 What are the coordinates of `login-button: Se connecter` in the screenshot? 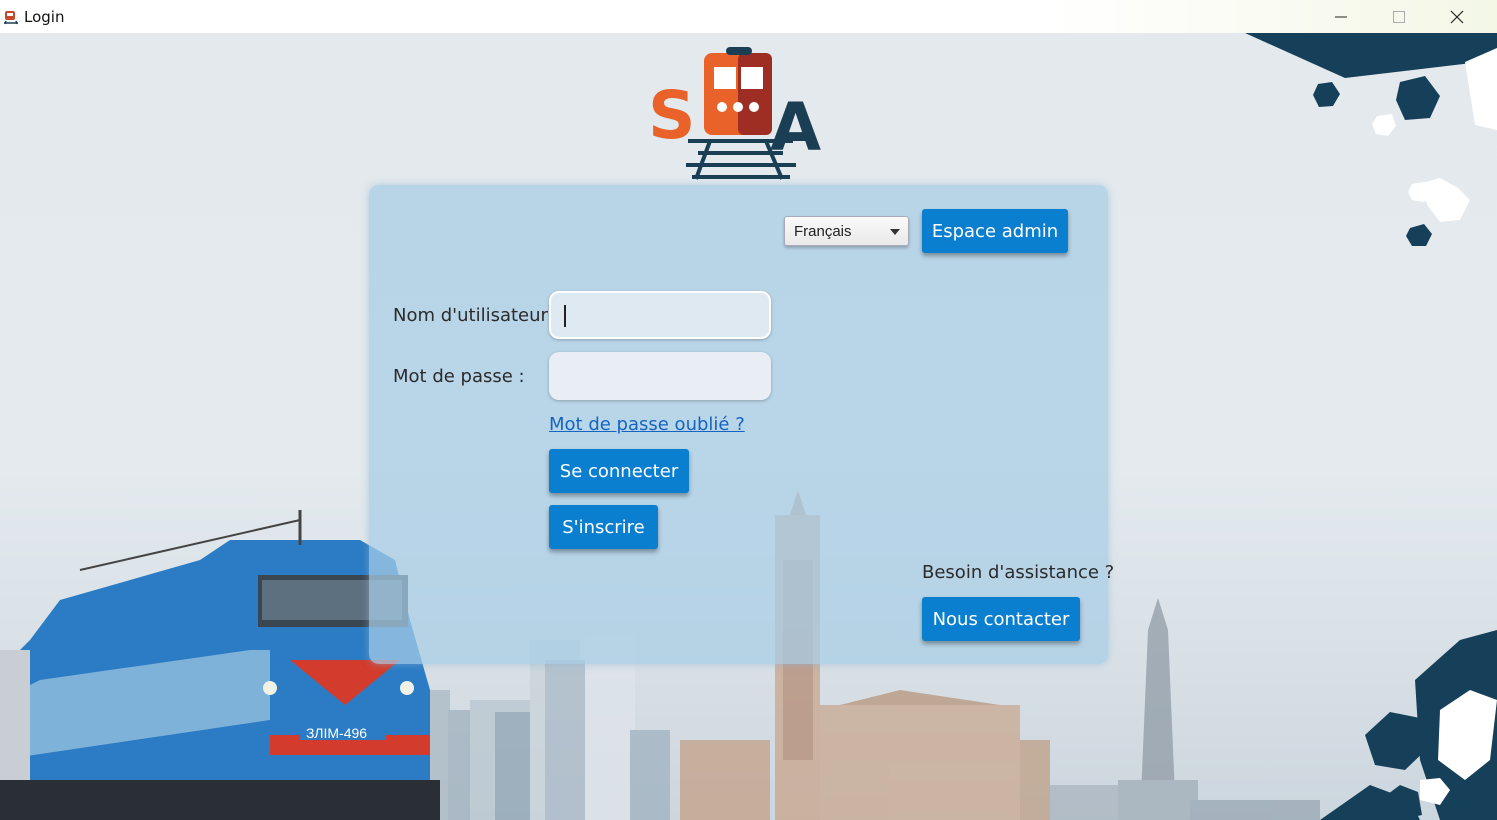 It's located at (619, 471).